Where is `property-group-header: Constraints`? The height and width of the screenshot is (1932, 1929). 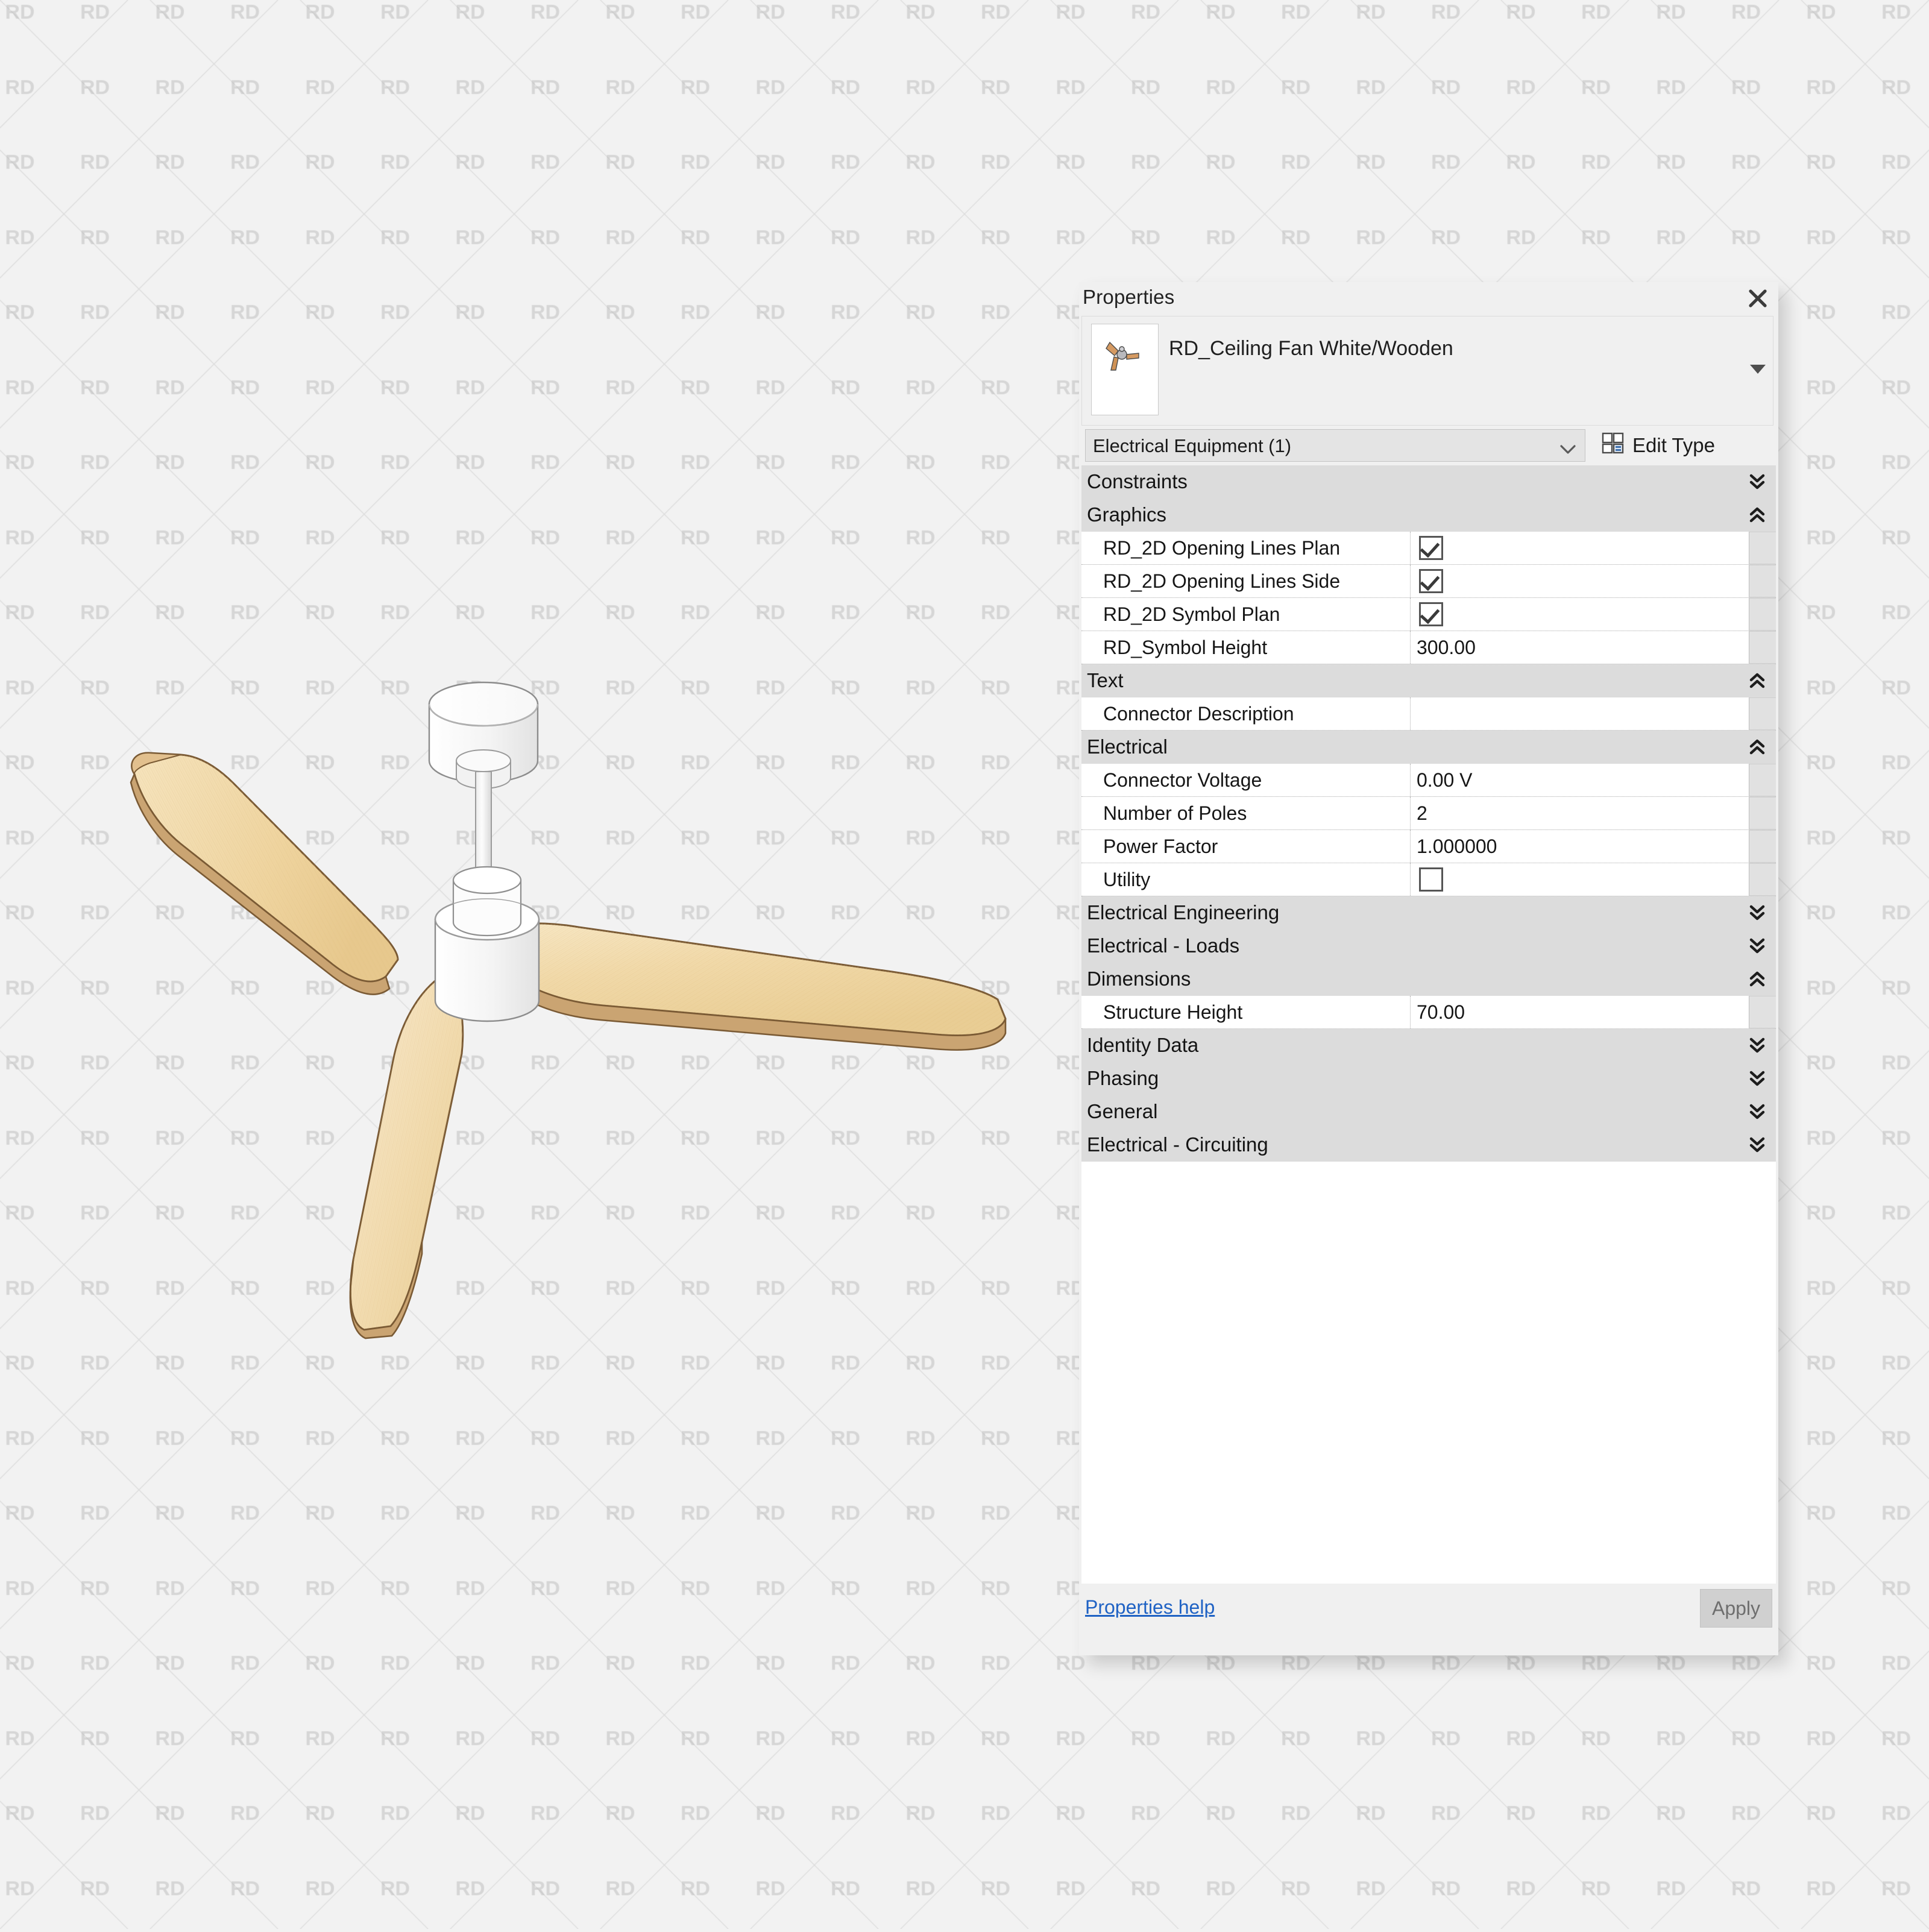
property-group-header: Constraints is located at coordinates (1428, 482).